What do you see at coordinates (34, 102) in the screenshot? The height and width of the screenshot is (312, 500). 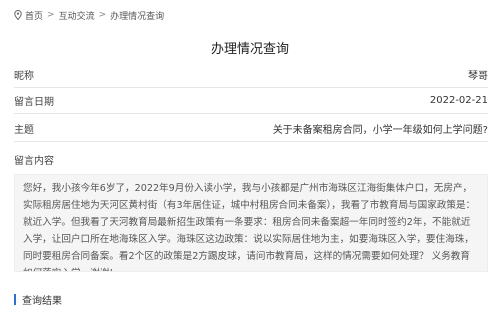 I see `date-label: 留言日期` at bounding box center [34, 102].